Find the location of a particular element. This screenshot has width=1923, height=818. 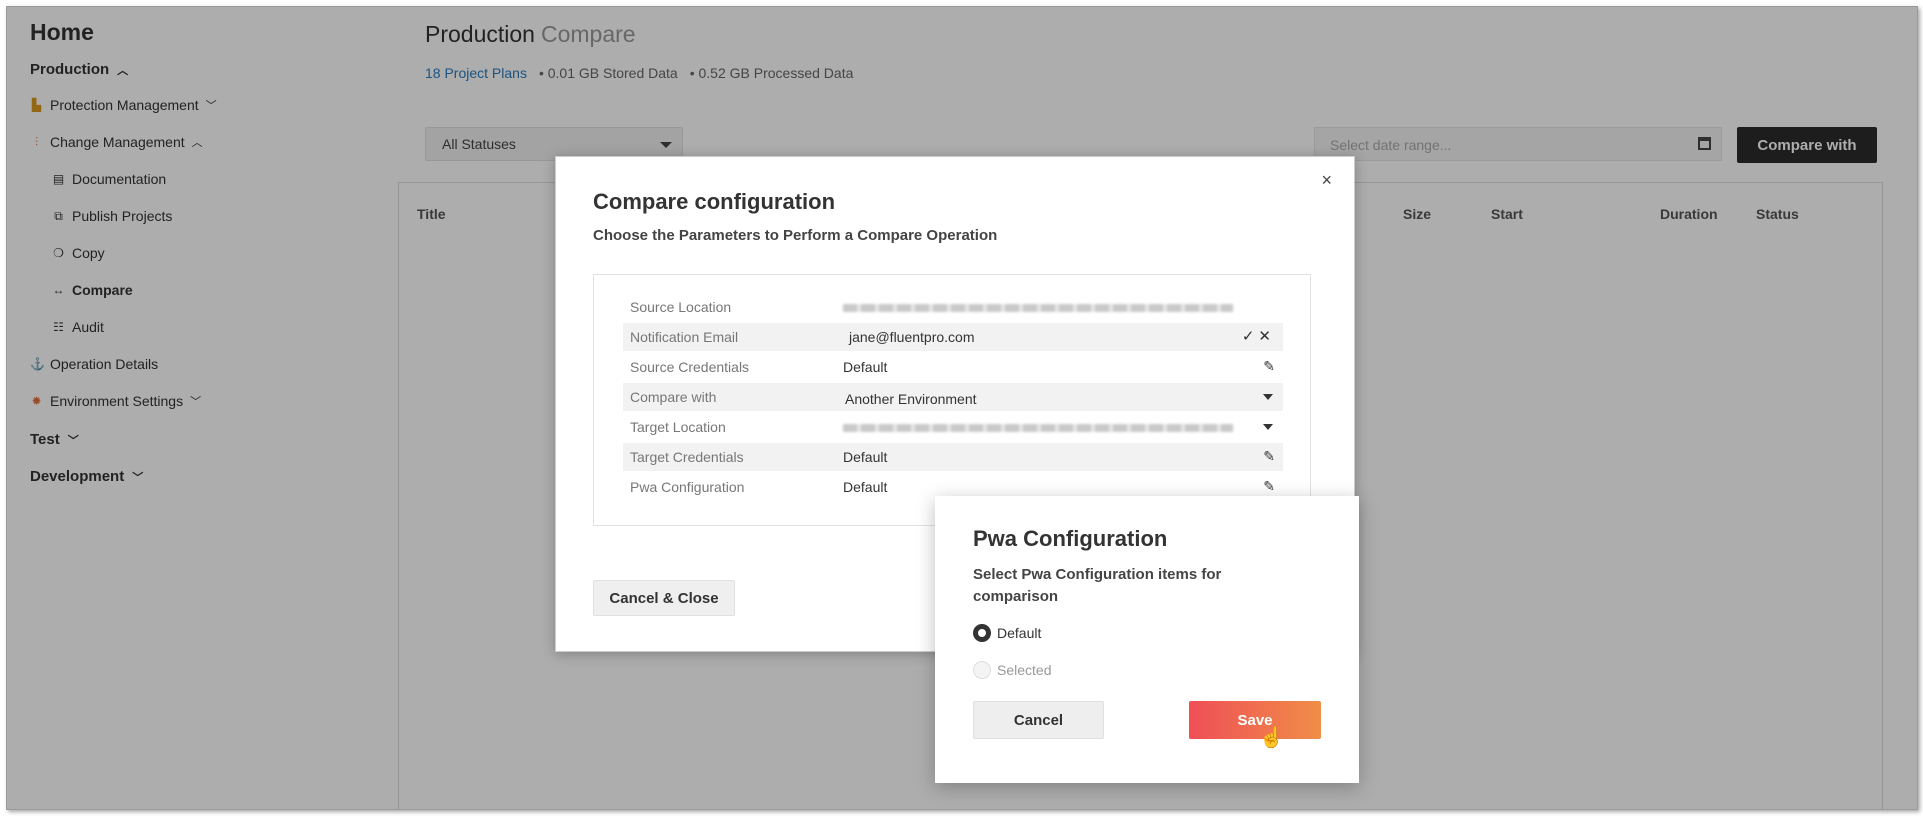

param-label: Pwa Configuration is located at coordinates (687, 487).